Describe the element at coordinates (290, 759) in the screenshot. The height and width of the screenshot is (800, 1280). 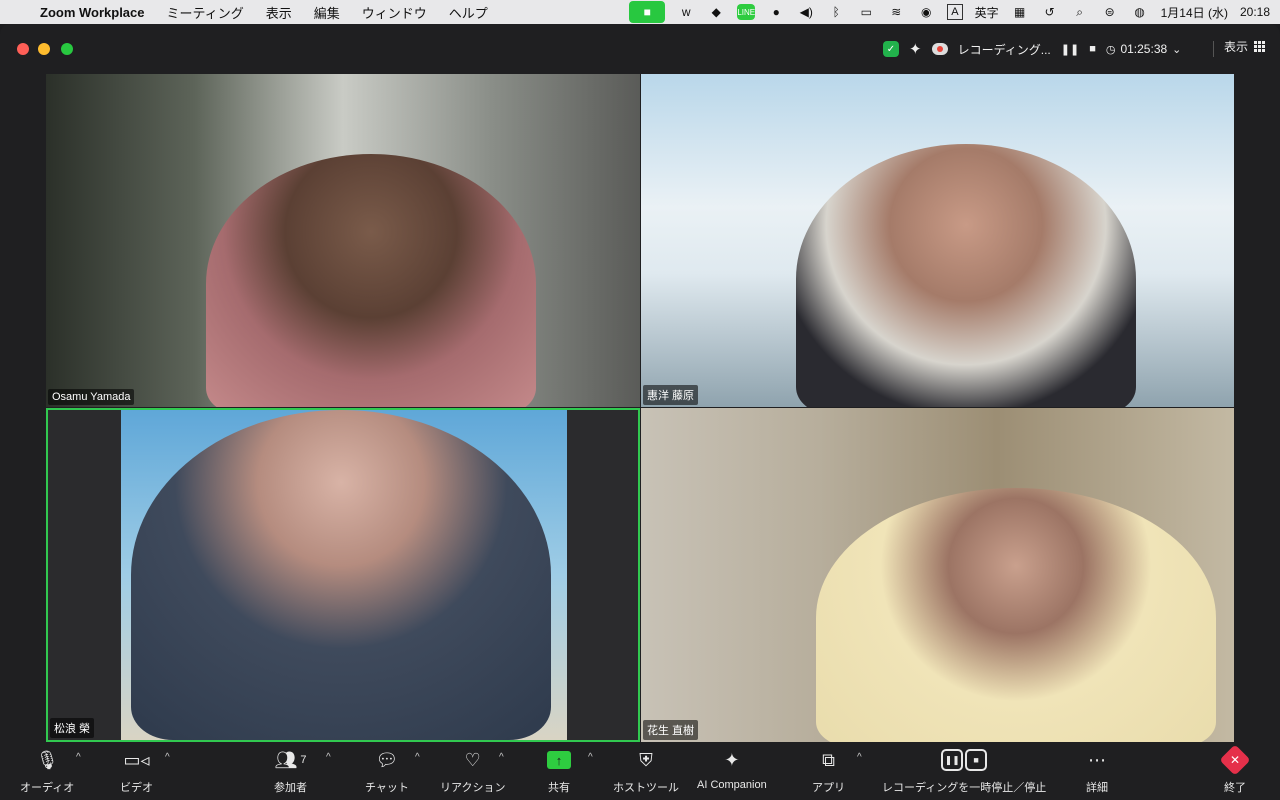
I see `participants-icon: 👥︎ 7` at that location.